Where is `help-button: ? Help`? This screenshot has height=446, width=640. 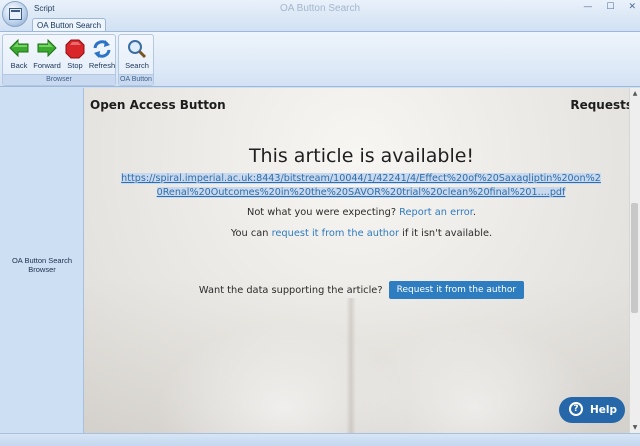 help-button: ? Help is located at coordinates (592, 410).